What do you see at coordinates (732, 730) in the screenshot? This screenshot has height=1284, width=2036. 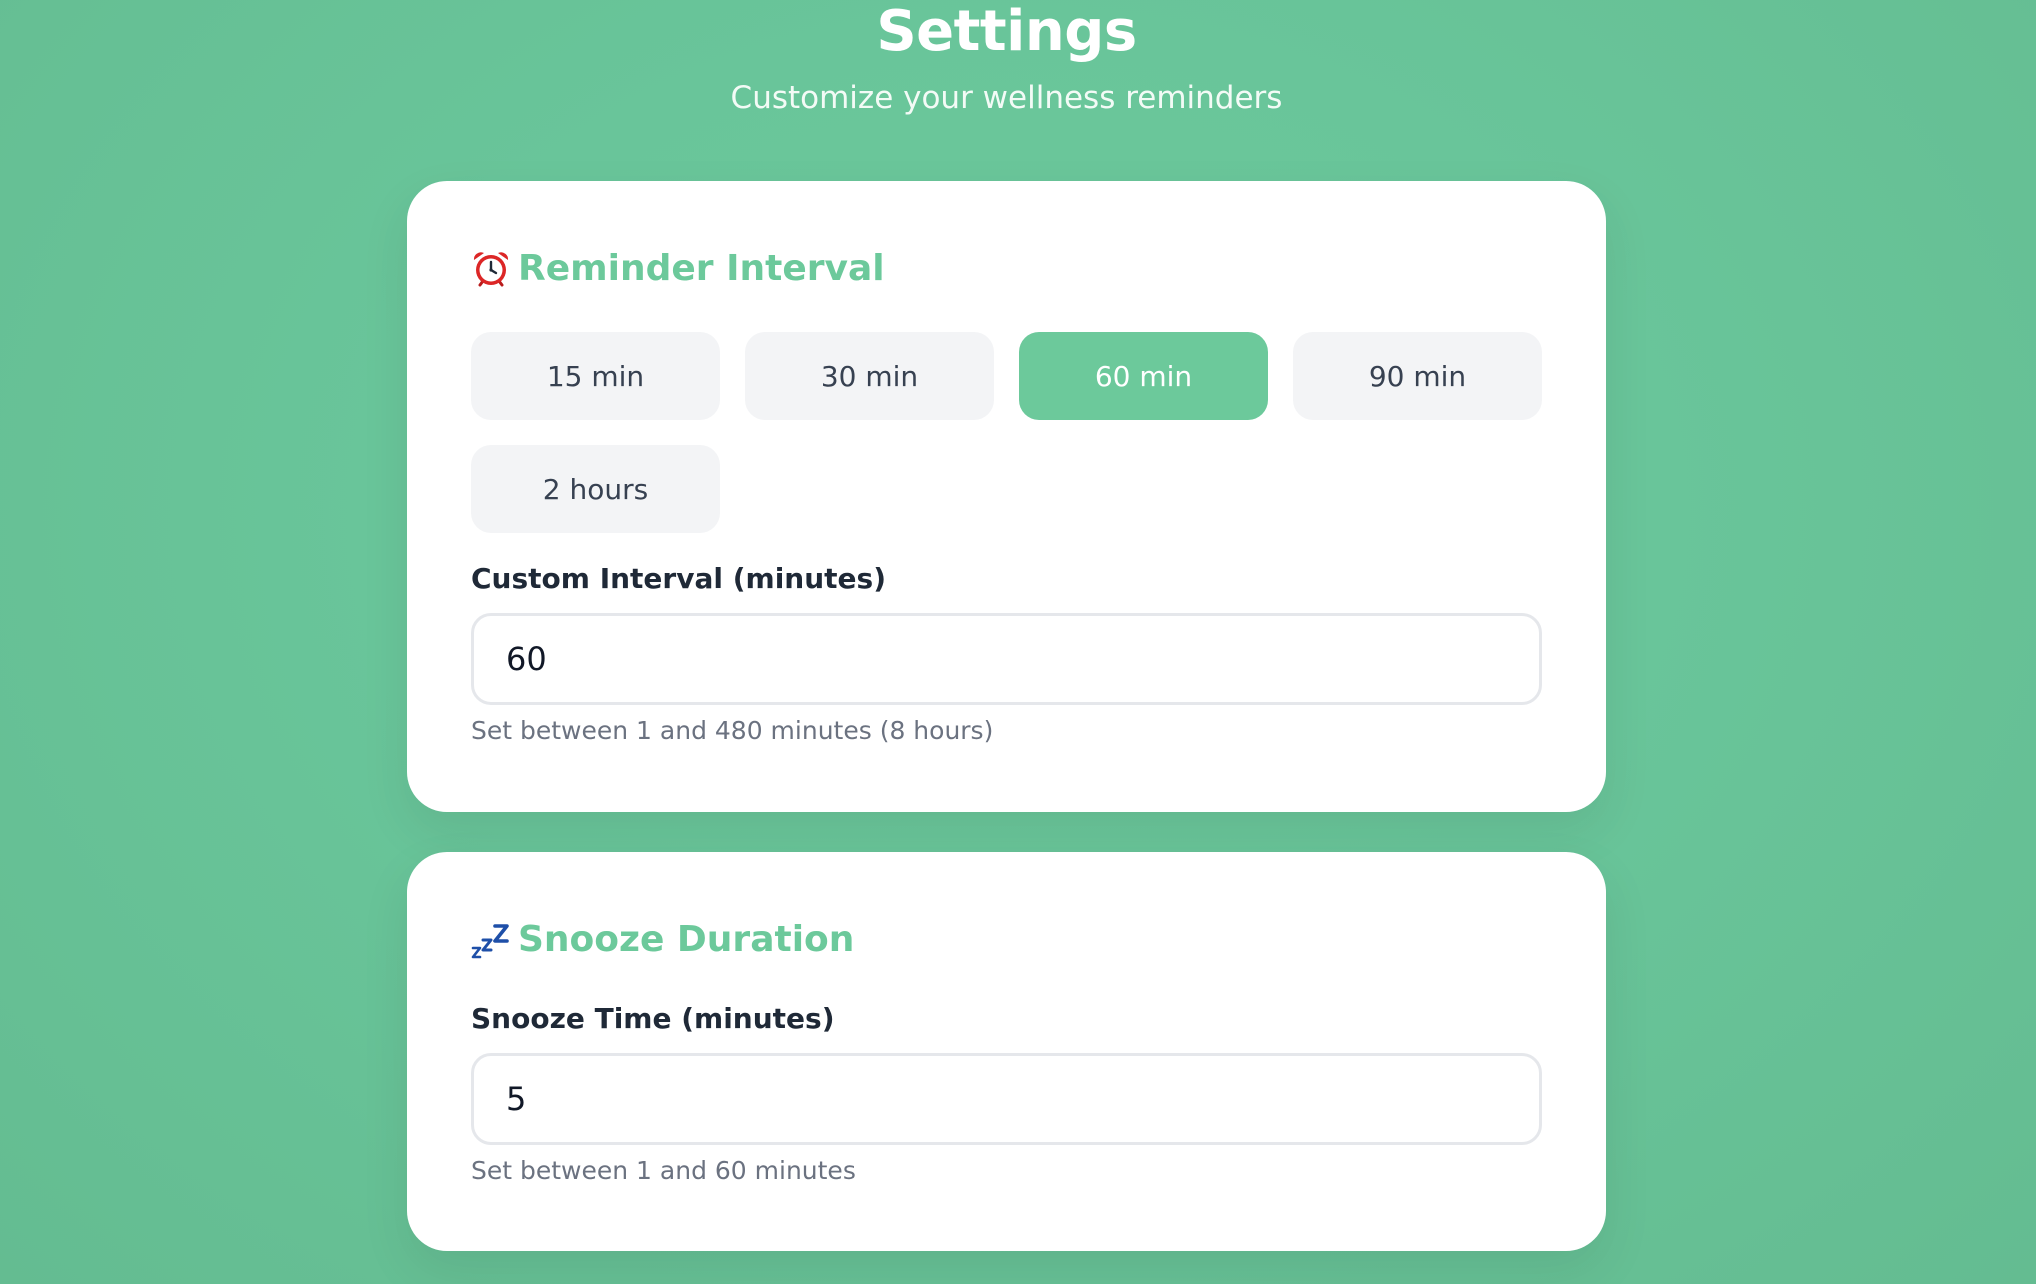 I see `custom-interval-help: Set between 1 and 480 minutes (8 hours)` at bounding box center [732, 730].